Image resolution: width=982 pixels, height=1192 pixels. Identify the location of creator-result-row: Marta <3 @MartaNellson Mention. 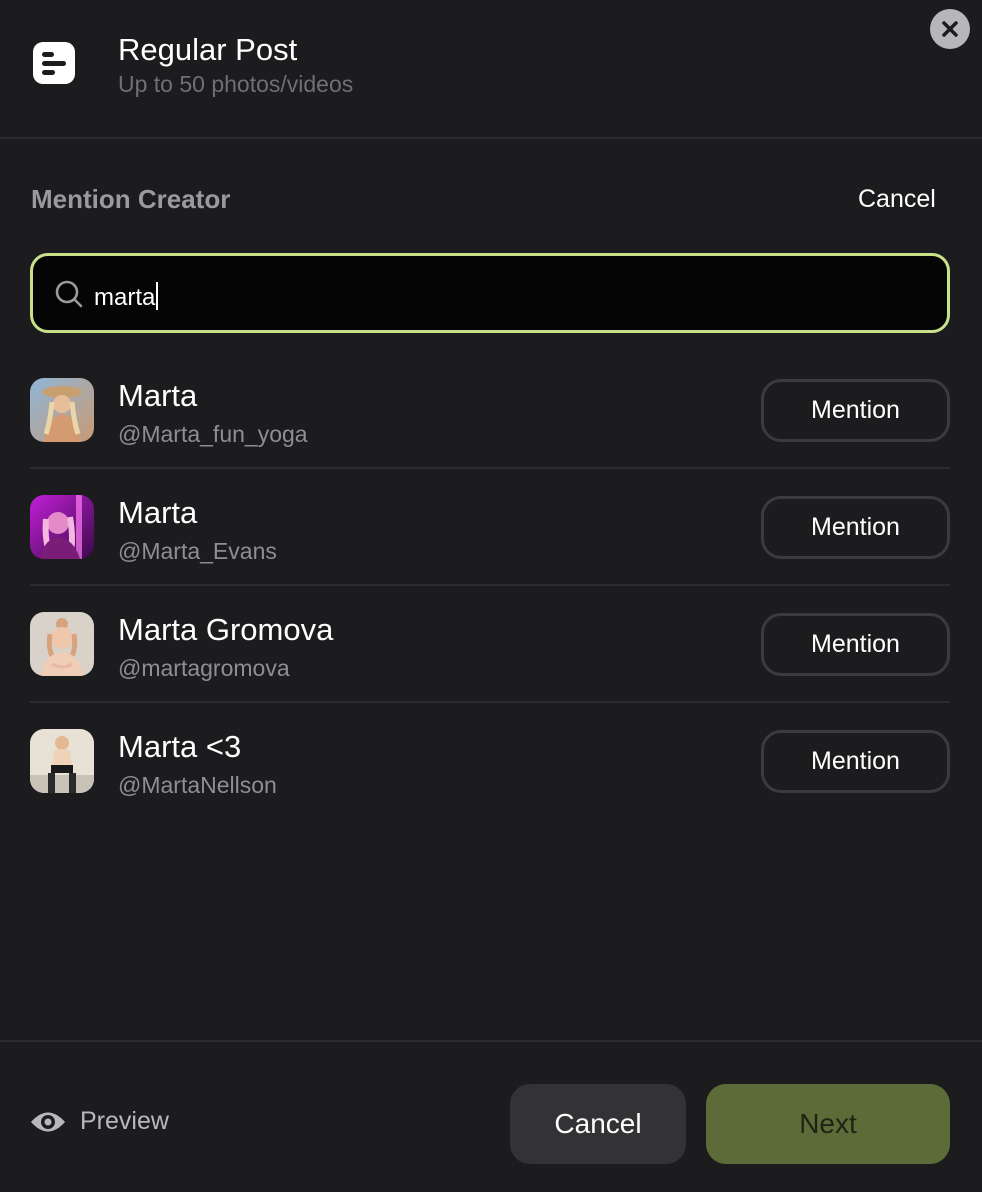
(490, 761).